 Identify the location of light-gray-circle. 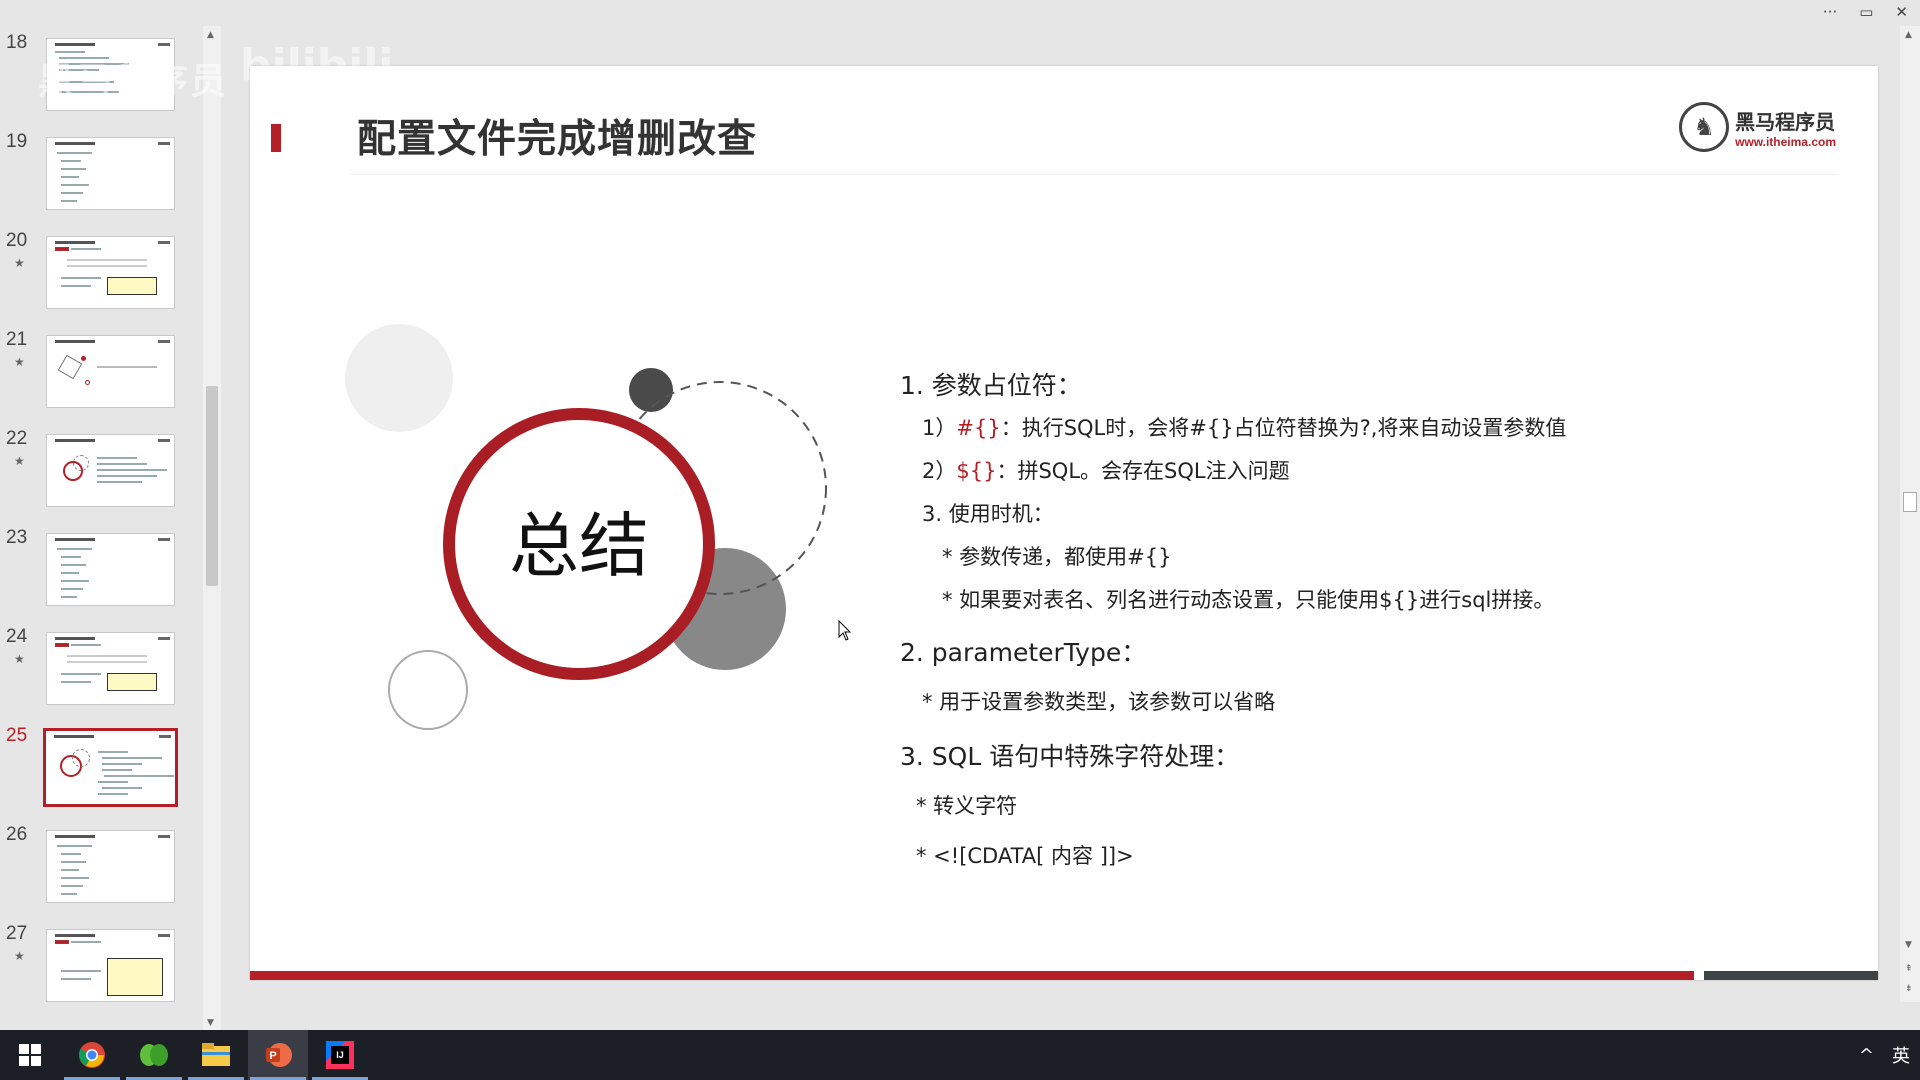
(399, 378).